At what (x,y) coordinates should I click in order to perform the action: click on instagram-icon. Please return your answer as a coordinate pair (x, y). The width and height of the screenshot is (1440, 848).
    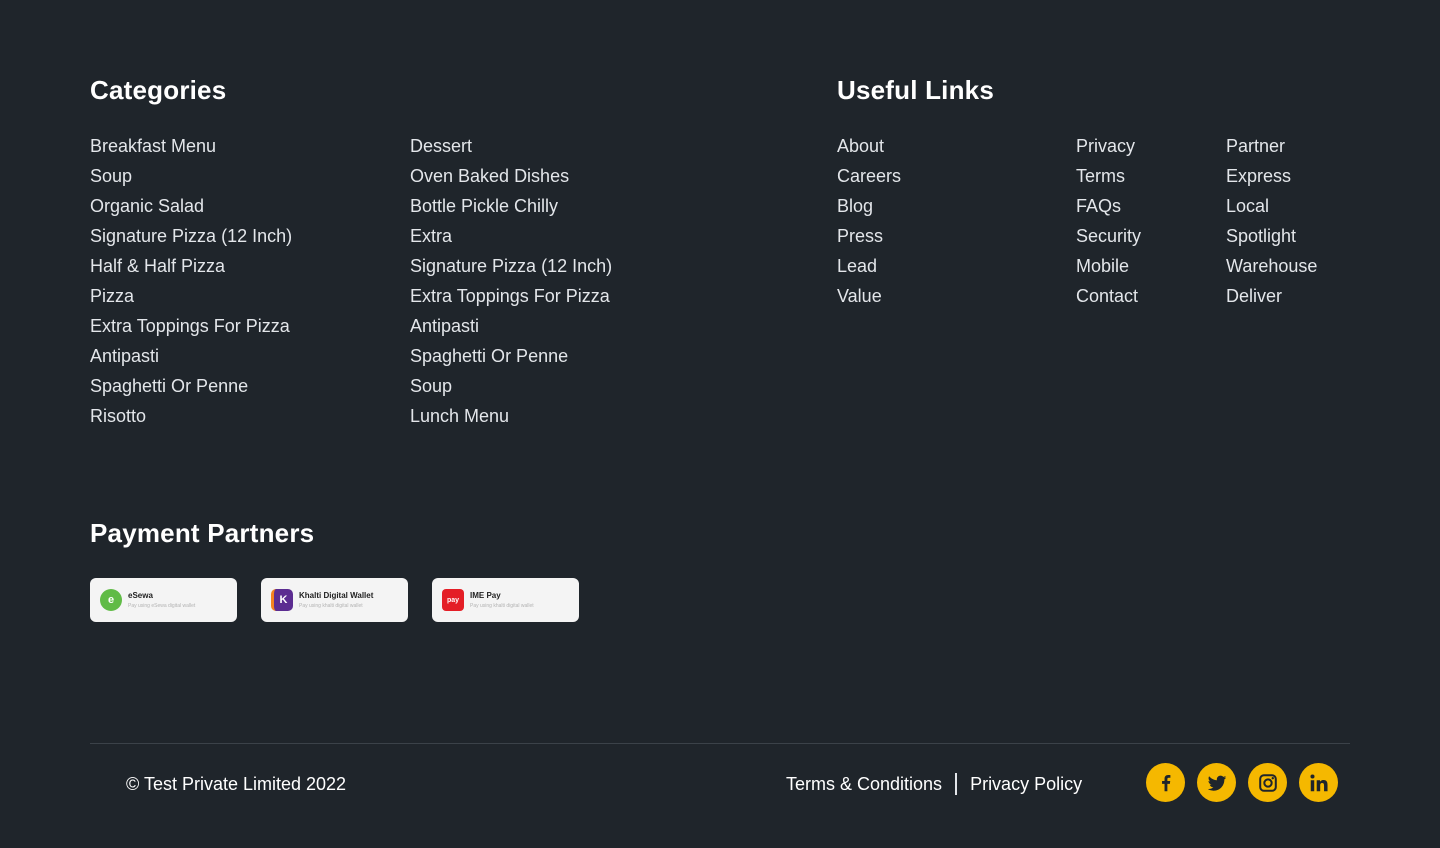
    Looking at the image, I should click on (1267, 782).